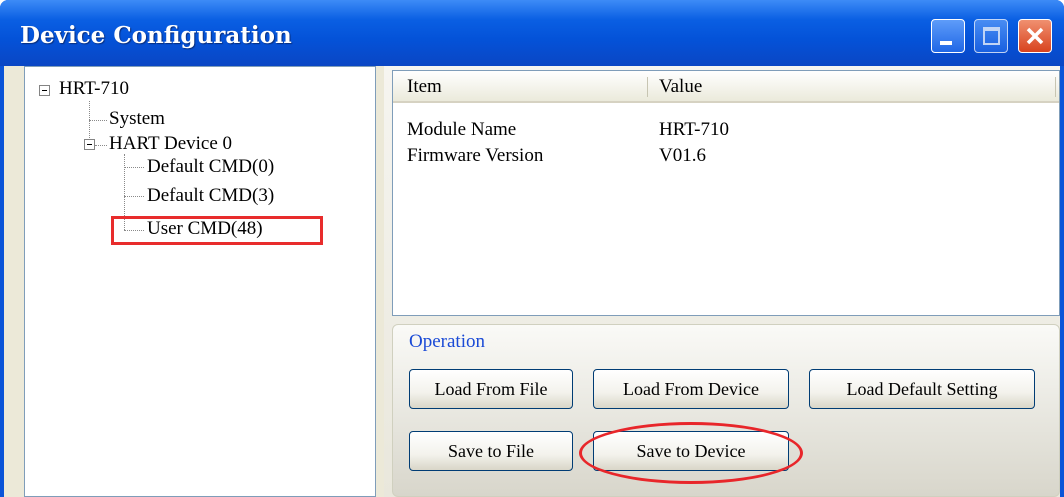  I want to click on minimize-icon, so click(946, 43).